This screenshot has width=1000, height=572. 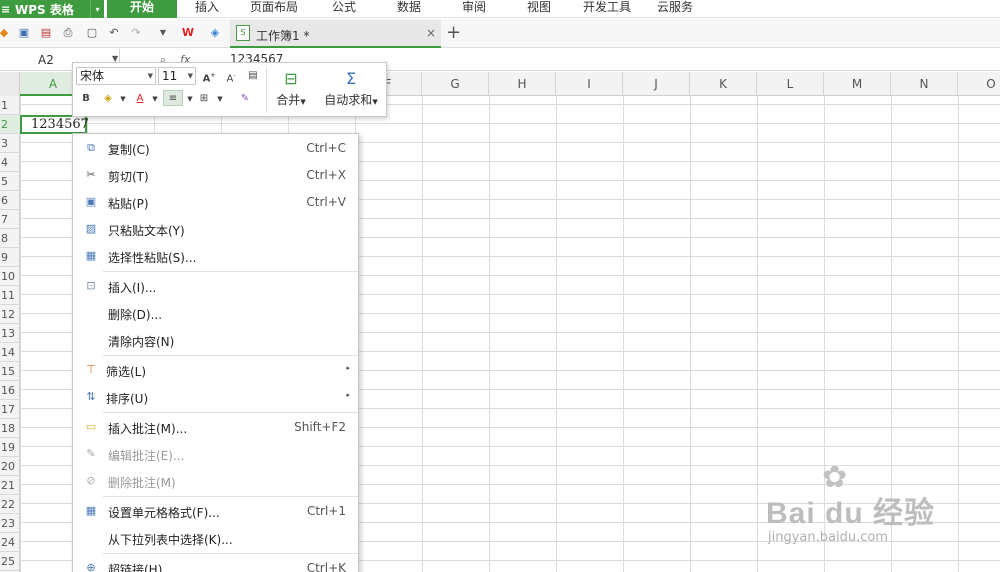 What do you see at coordinates (215, 175) in the screenshot?
I see `menu-item-cut: ✂ 剪切(T) Ctrl+X` at bounding box center [215, 175].